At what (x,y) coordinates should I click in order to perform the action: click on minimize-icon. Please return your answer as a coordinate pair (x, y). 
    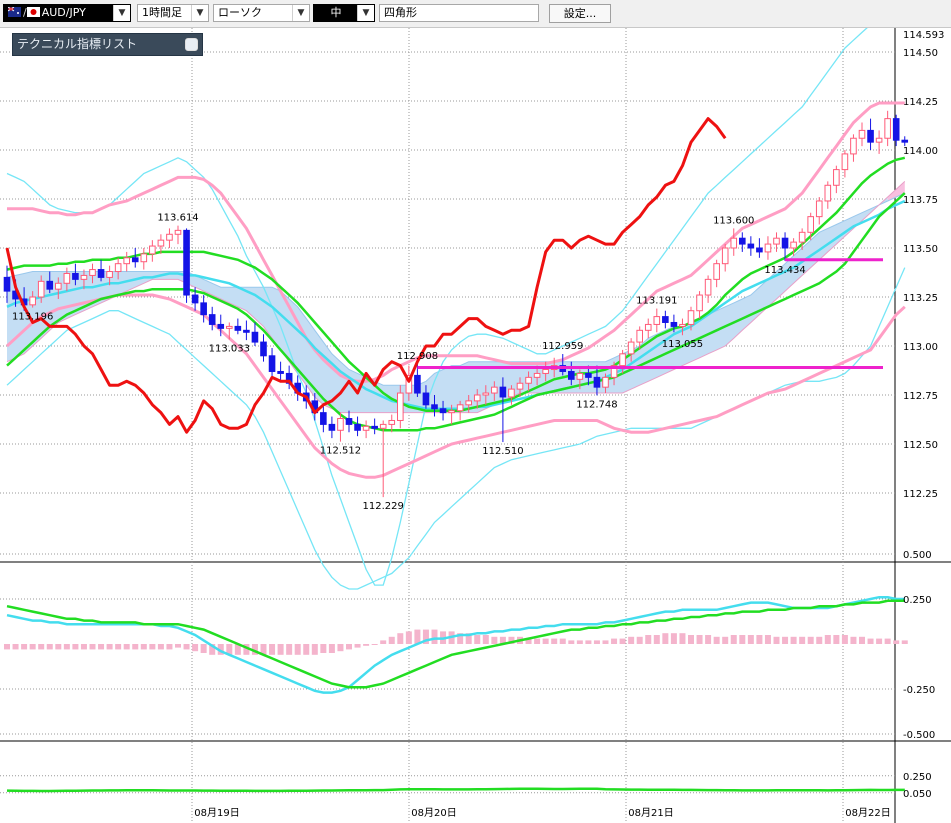
    Looking at the image, I should click on (191, 44).